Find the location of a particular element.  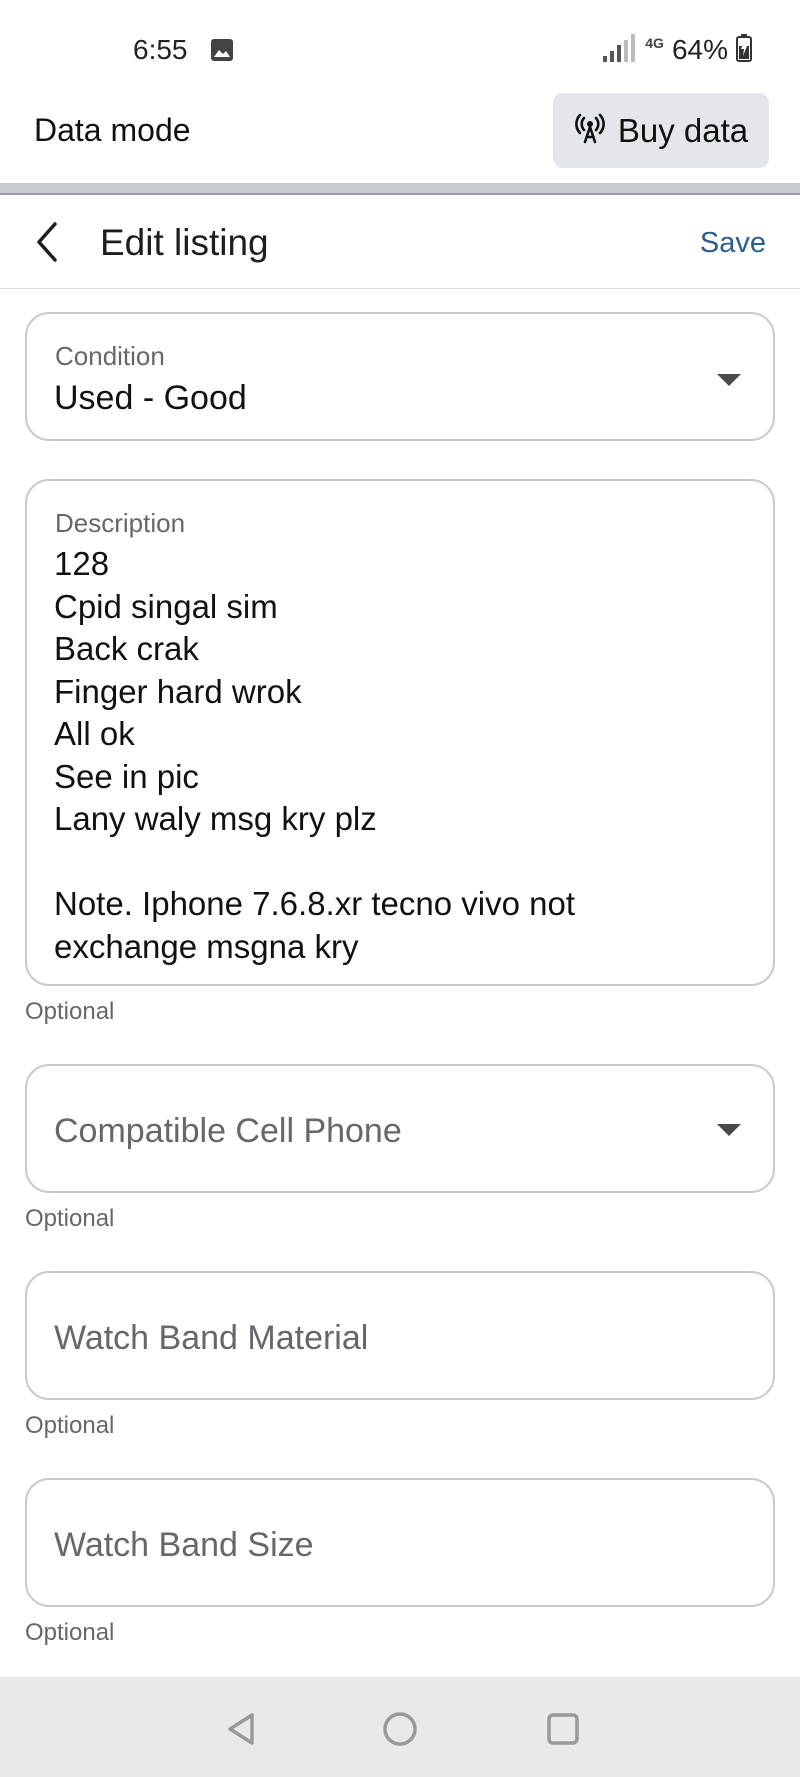

data-mode-bar: Data mode Buy data is located at coordinates (400, 136).